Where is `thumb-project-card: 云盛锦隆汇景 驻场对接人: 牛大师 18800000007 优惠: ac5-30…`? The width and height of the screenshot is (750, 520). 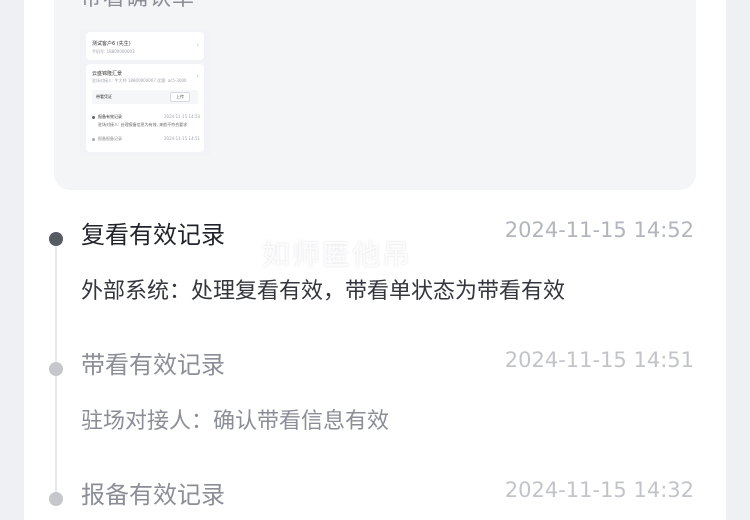 thumb-project-card: 云盛锦隆汇景 驻场对接人: 牛大师 18800000007 优惠: ac5-30… is located at coordinates (145, 108).